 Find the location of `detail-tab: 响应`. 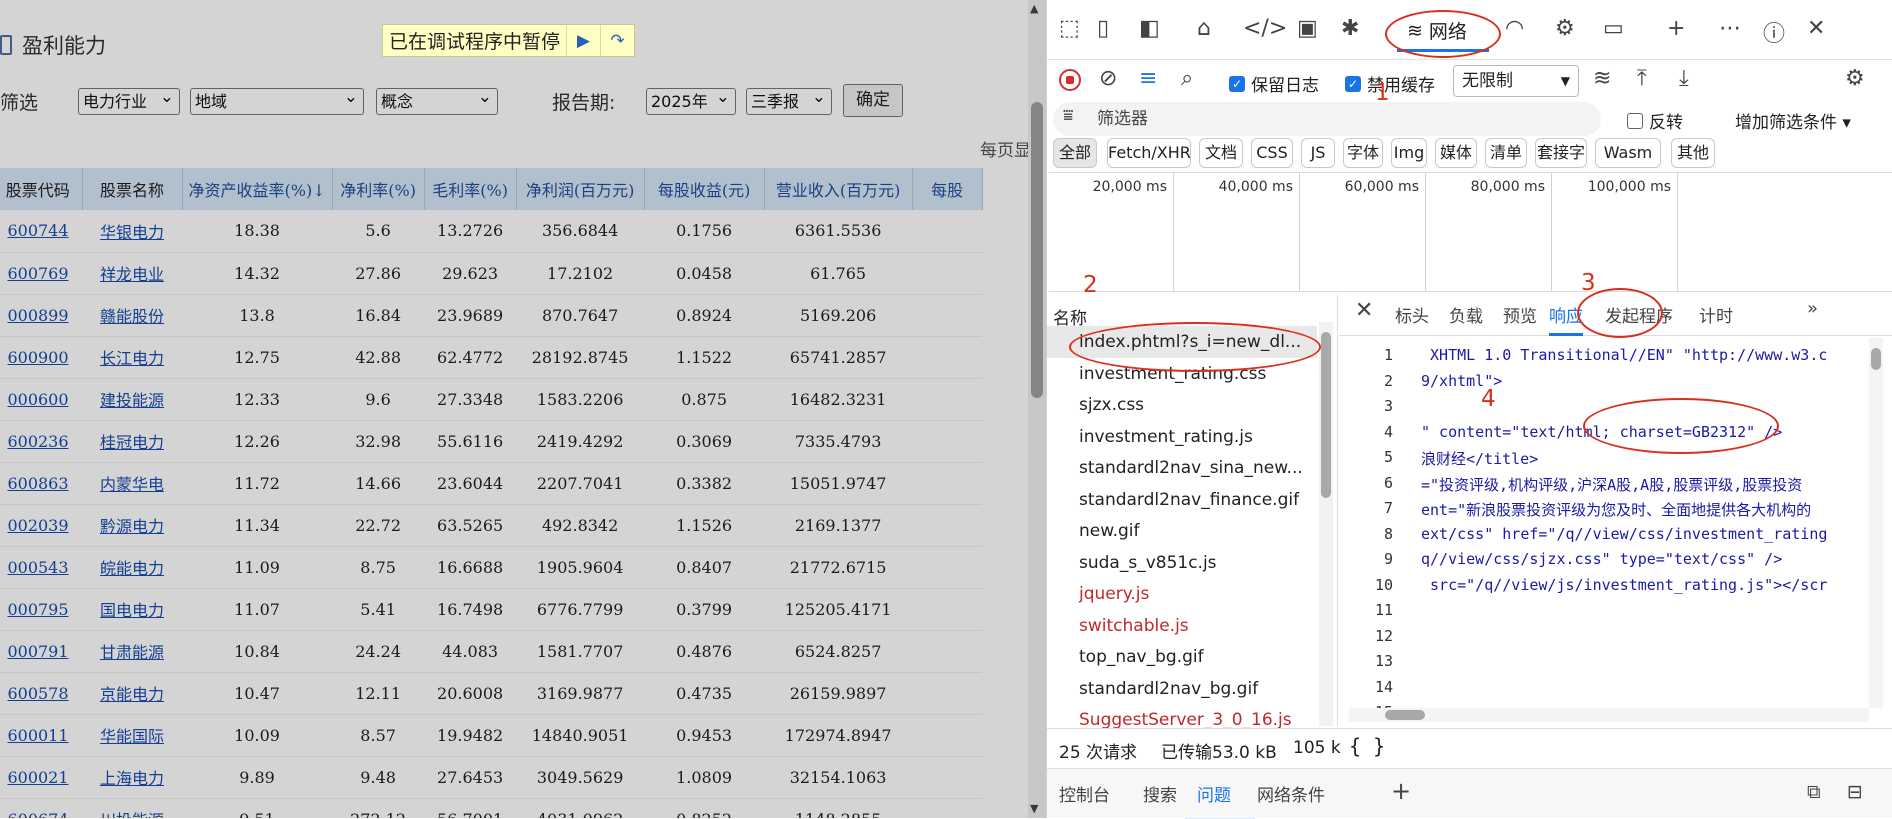

detail-tab: 响应 is located at coordinates (1566, 319).